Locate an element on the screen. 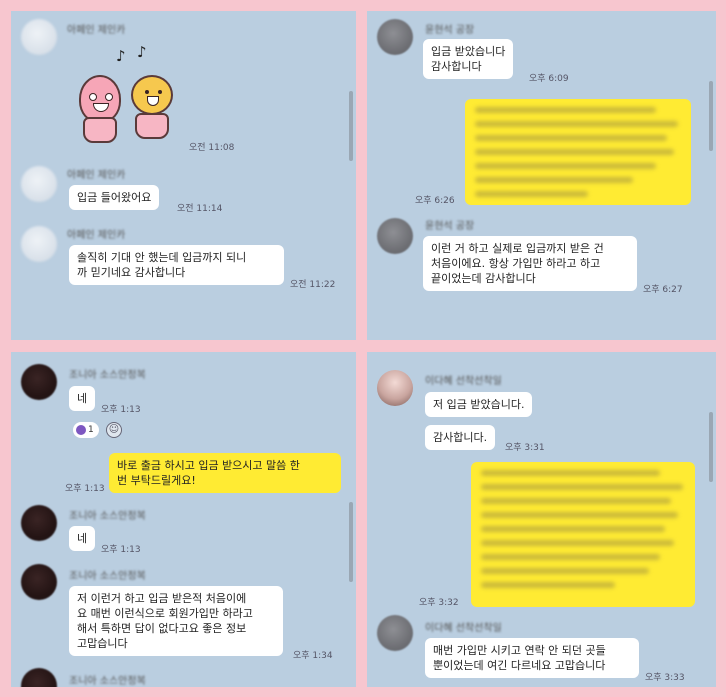 Image resolution: width=726 pixels, height=697 pixels. message-bubble: 솔직히 기대 안 했는데 입금까지 되니 까 믿기네요 감사합니다 is located at coordinates (176, 265).